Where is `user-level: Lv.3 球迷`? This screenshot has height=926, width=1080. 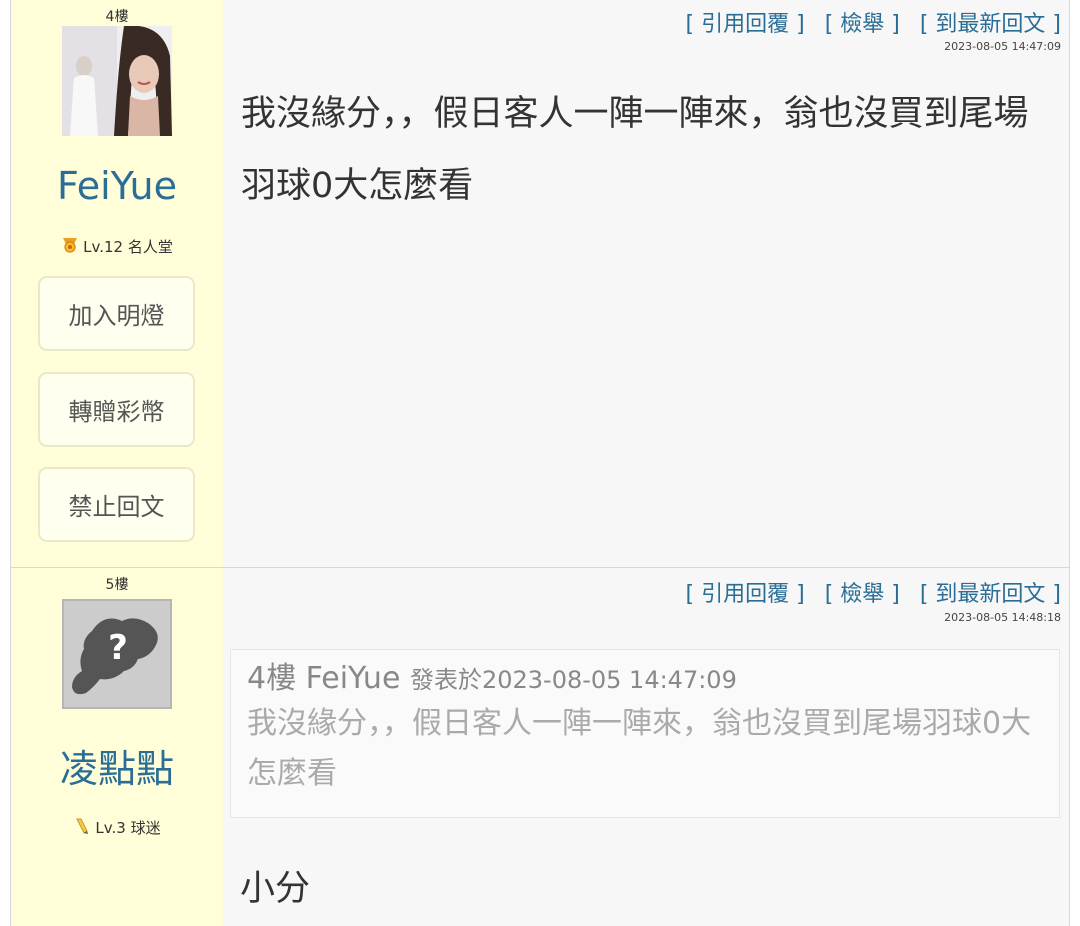
user-level: Lv.3 球迷 is located at coordinates (117, 828).